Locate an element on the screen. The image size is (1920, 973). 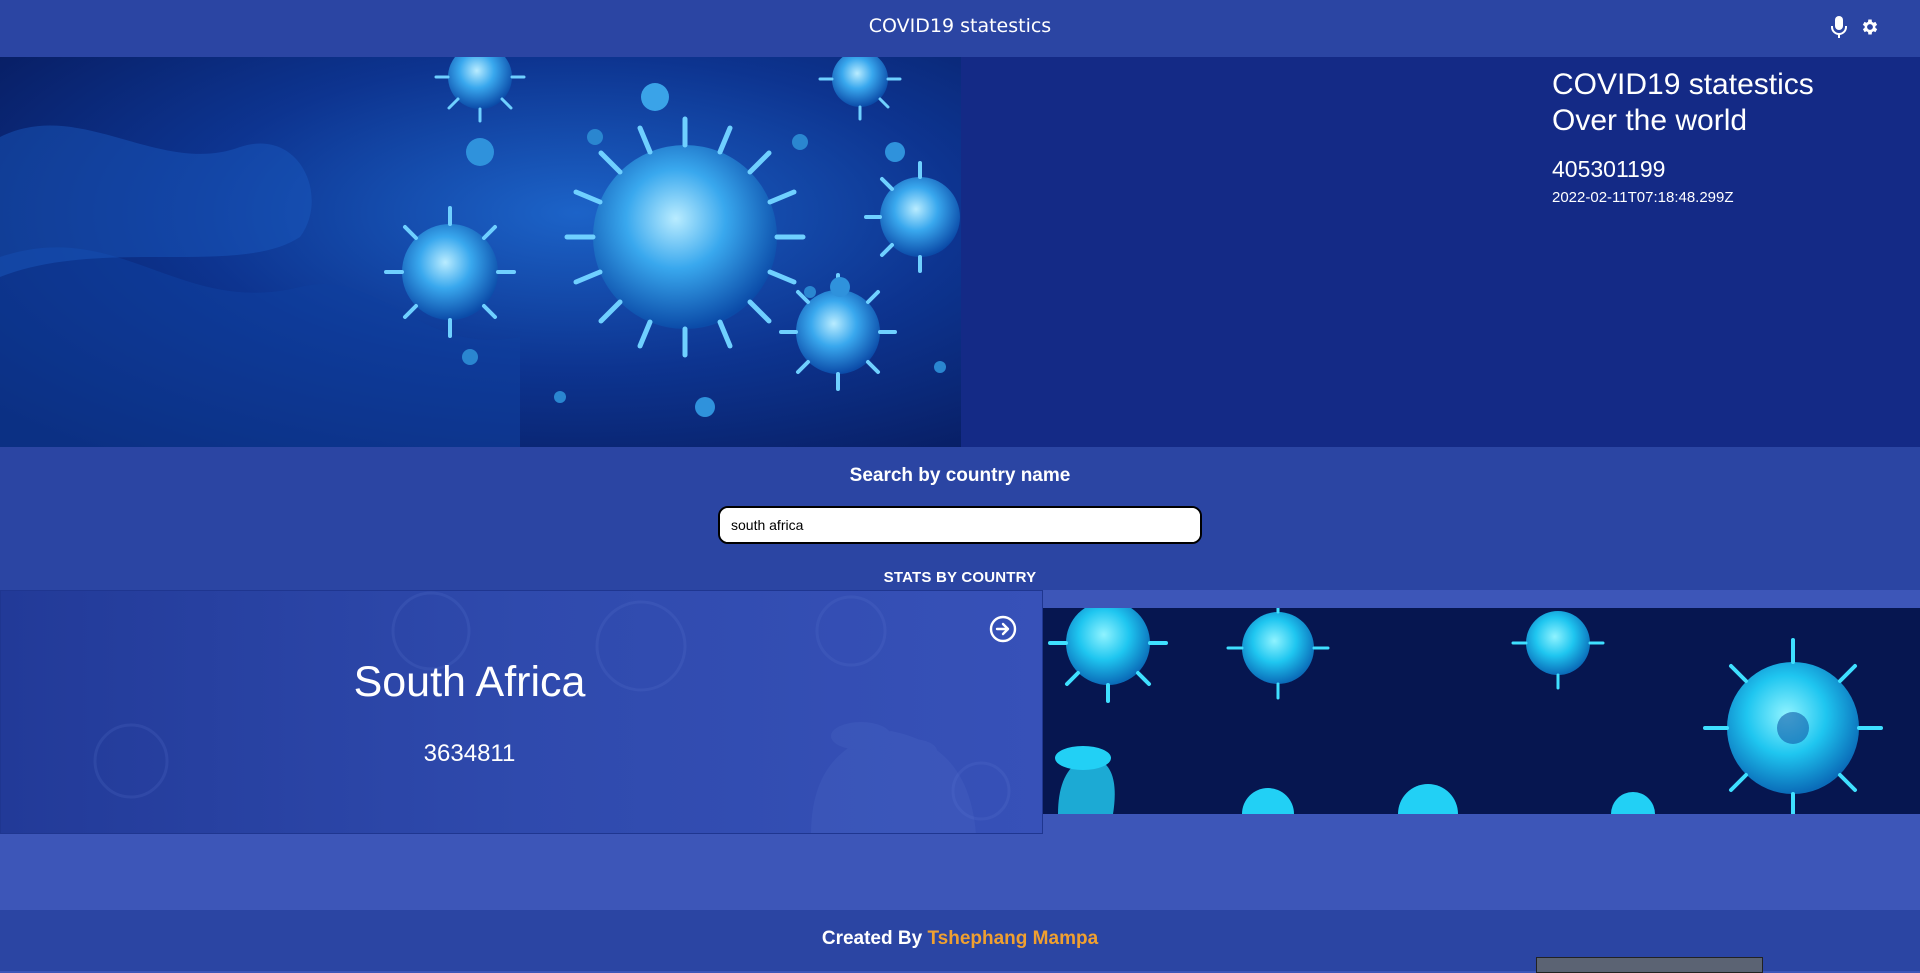
app-title: COVID19 statestics is located at coordinates (960, 26).